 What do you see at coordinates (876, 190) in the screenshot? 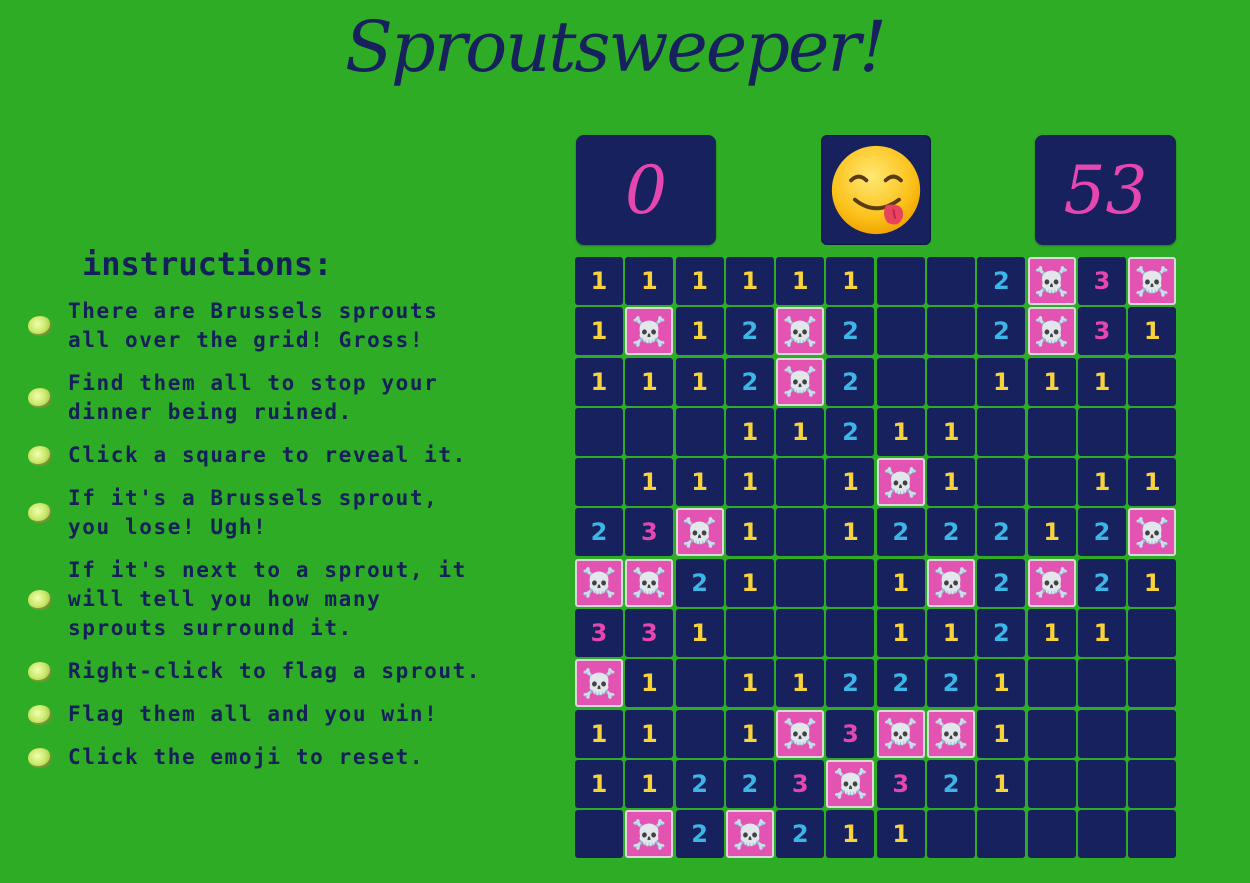
I see `reset-button` at bounding box center [876, 190].